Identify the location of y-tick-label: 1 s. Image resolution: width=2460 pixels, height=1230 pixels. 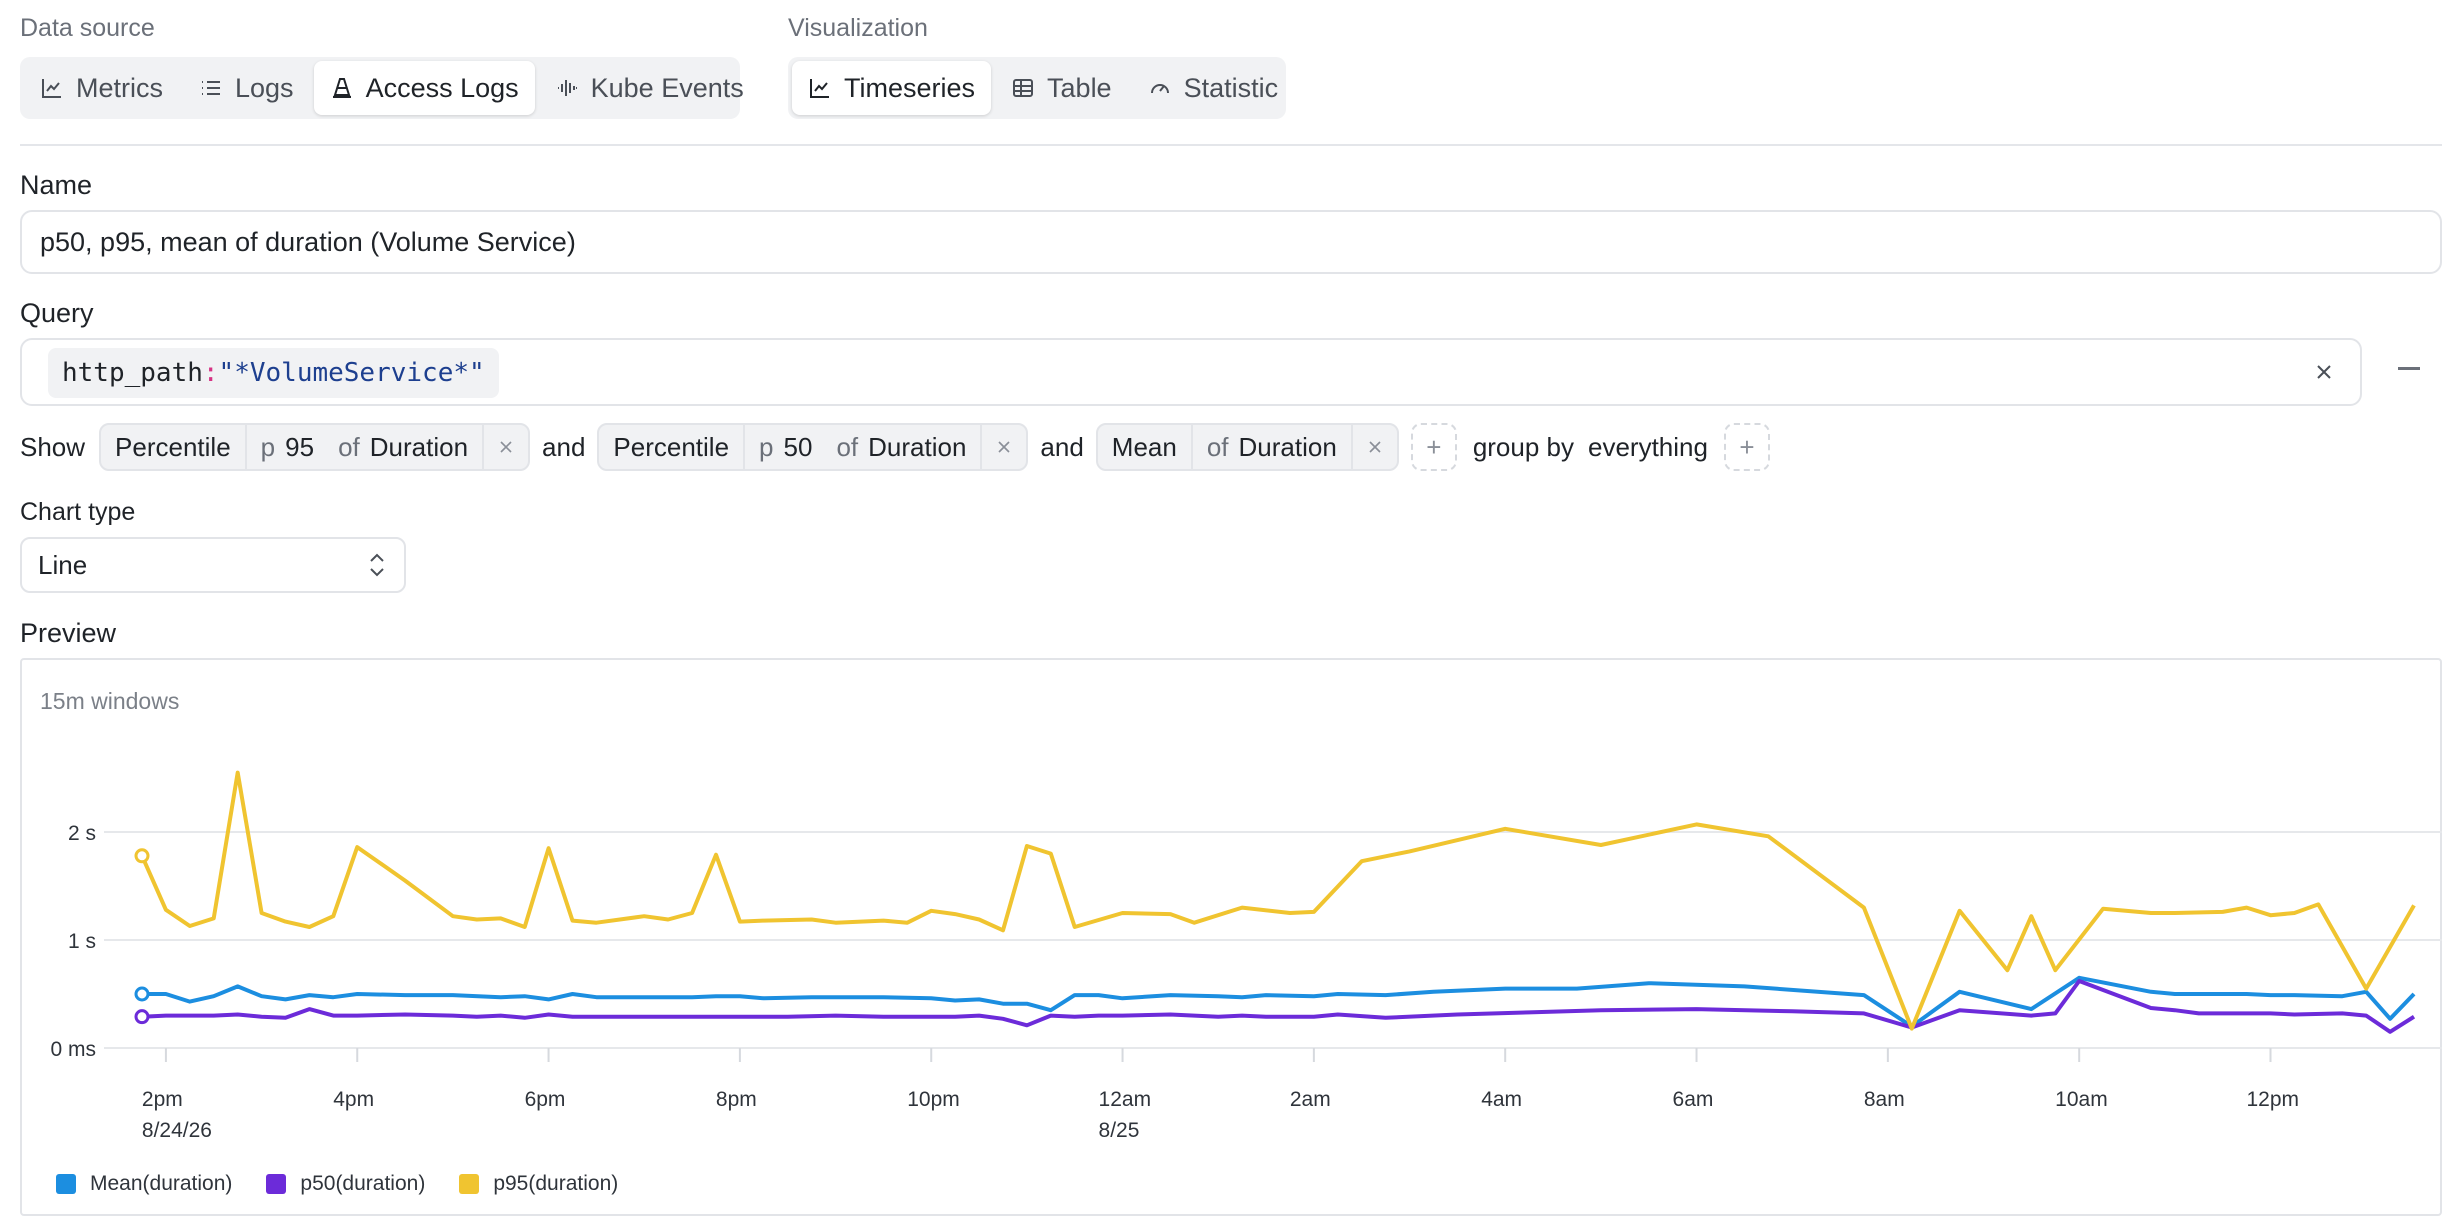
(82, 941).